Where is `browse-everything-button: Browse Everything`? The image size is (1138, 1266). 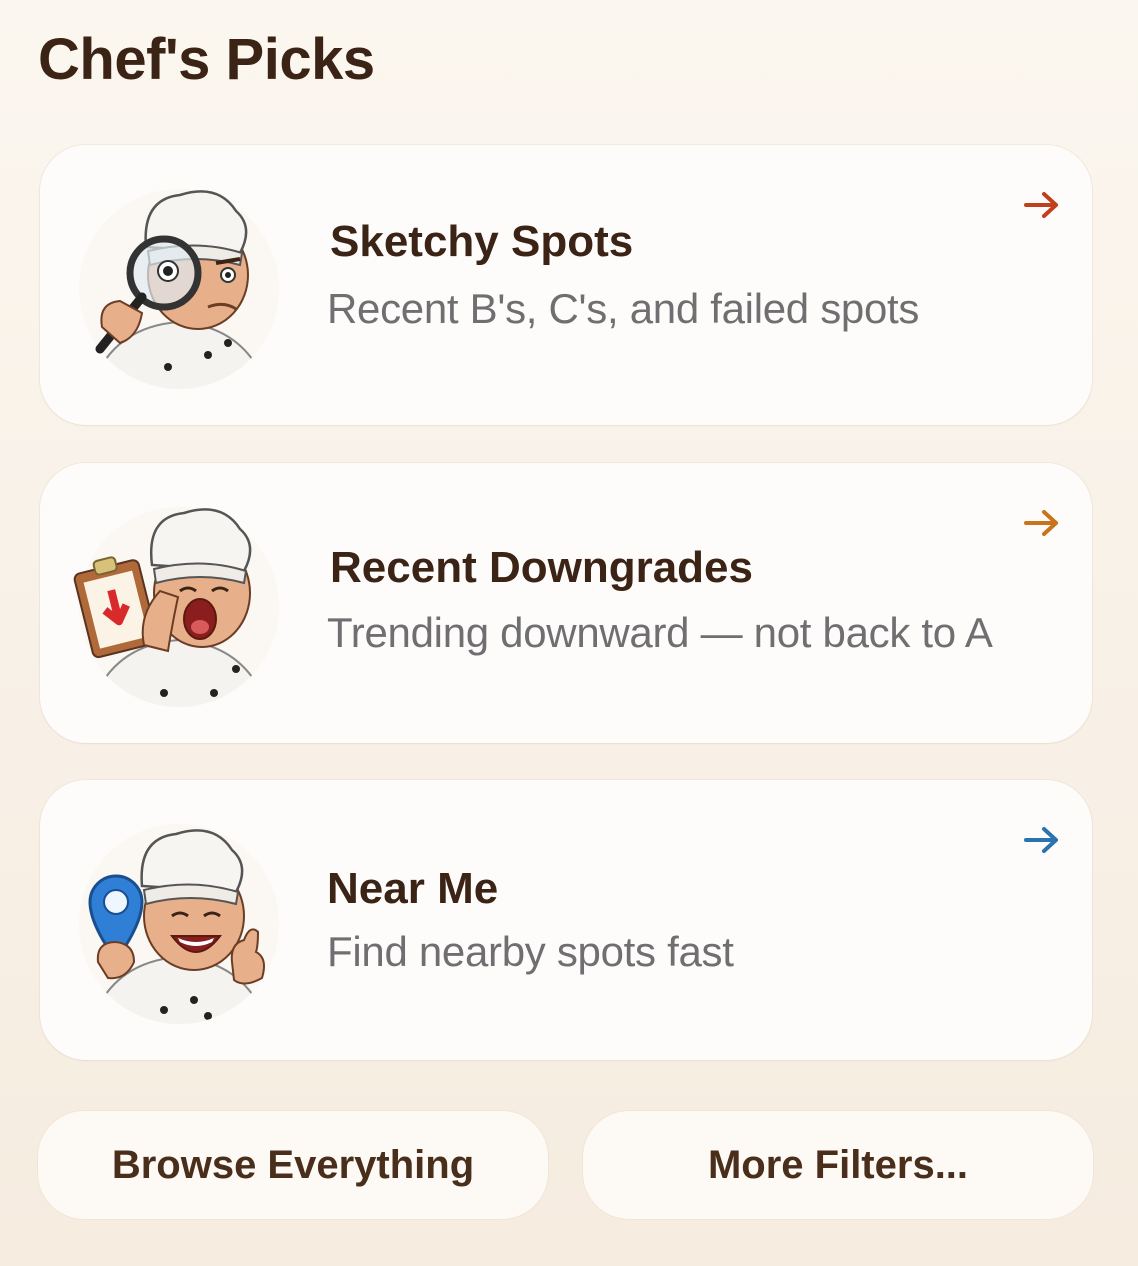
browse-everything-button: Browse Everything is located at coordinates (293, 1165).